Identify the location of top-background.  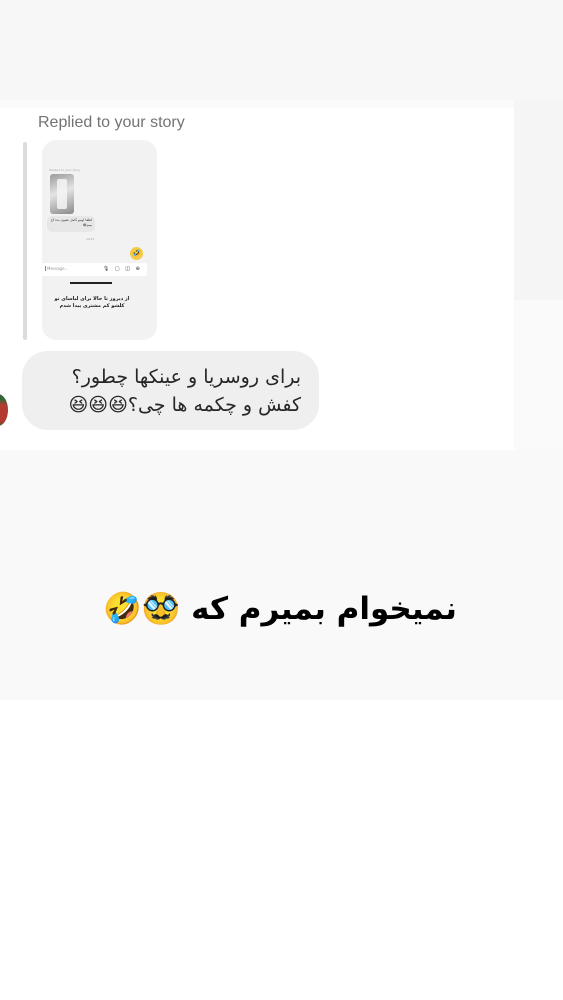
(281, 50).